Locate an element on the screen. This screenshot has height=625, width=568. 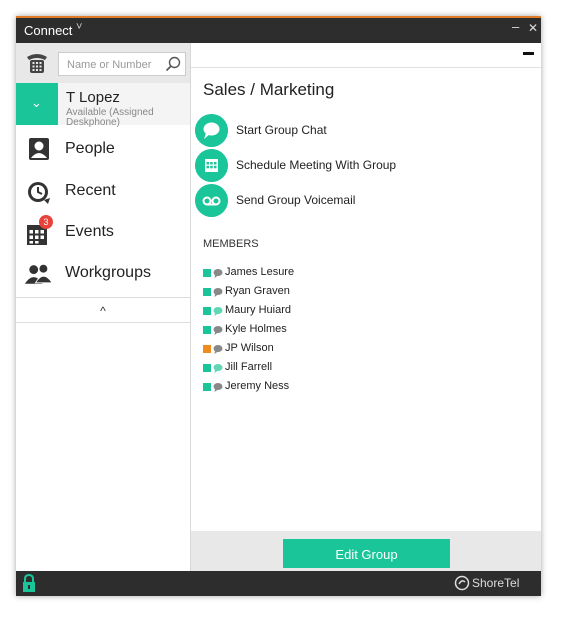
chevron-up-icon: ^ is located at coordinates (103, 311).